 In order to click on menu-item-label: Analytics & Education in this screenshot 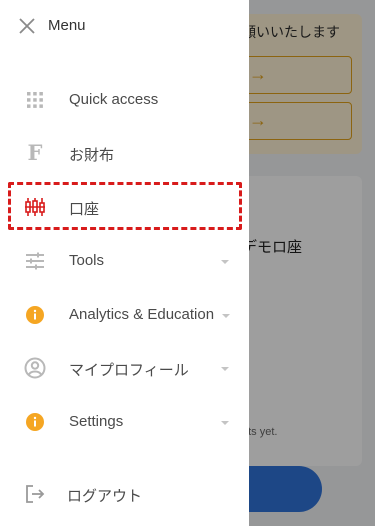, I will do `click(142, 314)`.